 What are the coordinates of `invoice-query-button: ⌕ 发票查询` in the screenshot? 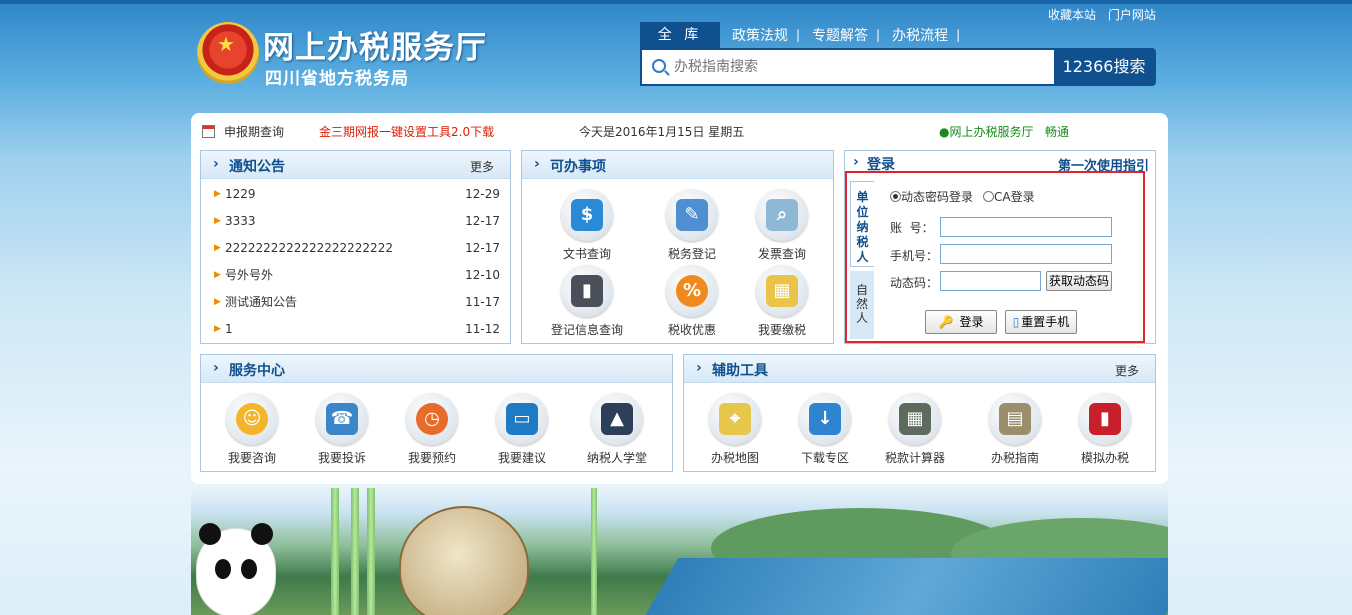 It's located at (782, 225).